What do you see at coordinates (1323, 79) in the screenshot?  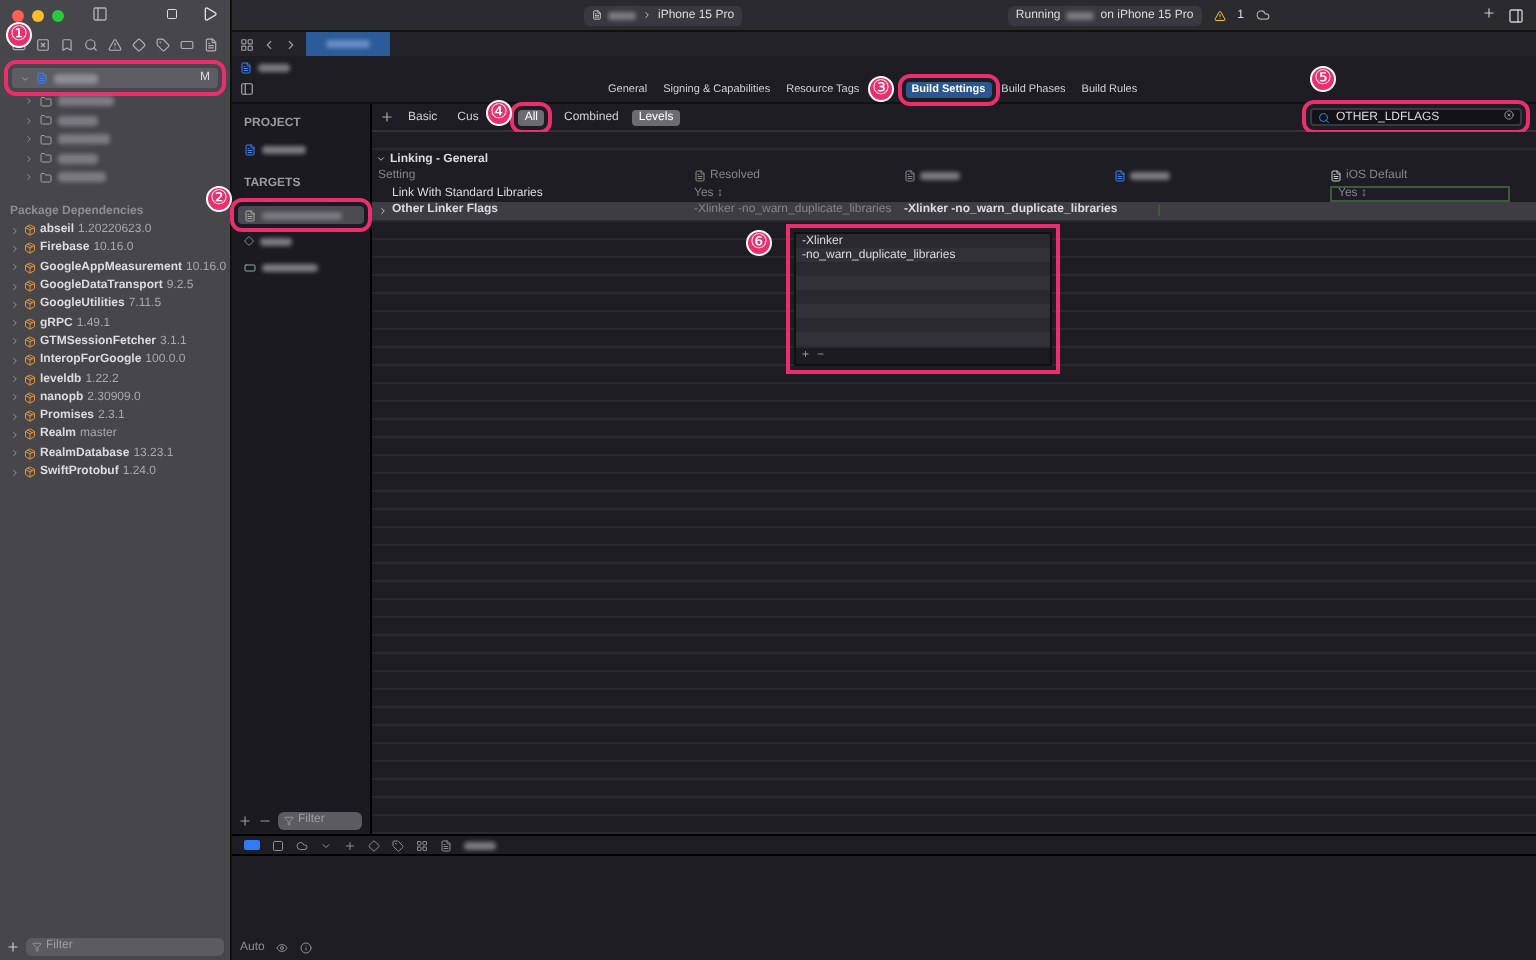 I see `callout-number: ⑤` at bounding box center [1323, 79].